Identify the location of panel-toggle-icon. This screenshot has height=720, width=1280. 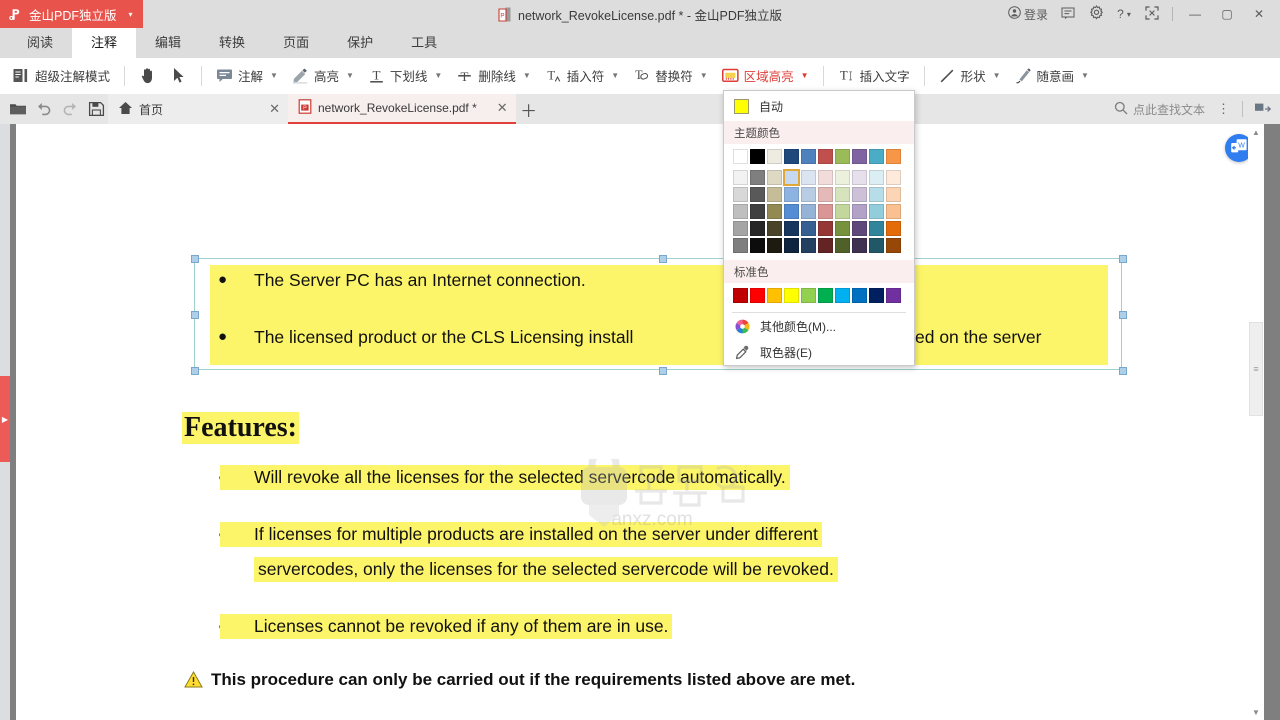
(1262, 109).